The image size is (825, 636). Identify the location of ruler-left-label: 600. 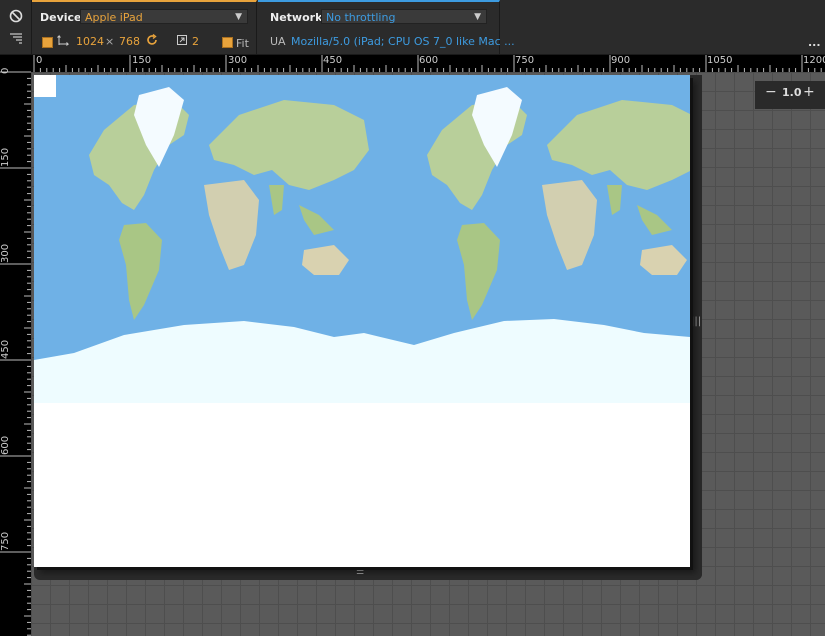
(5, 445).